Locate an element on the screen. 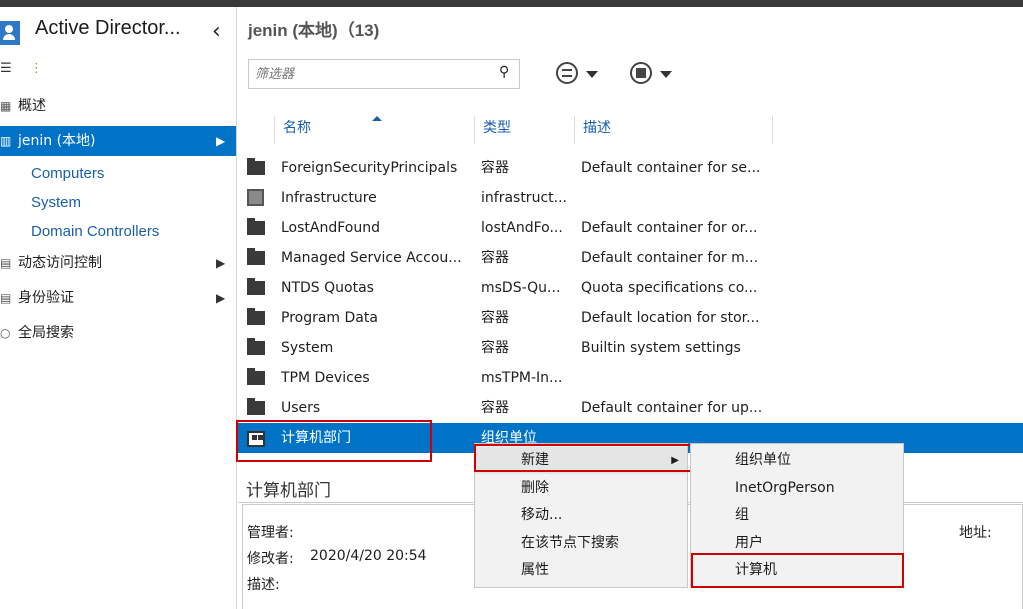 This screenshot has height=609, width=1023. nav-auth-label: 身份验证 is located at coordinates (46, 298).